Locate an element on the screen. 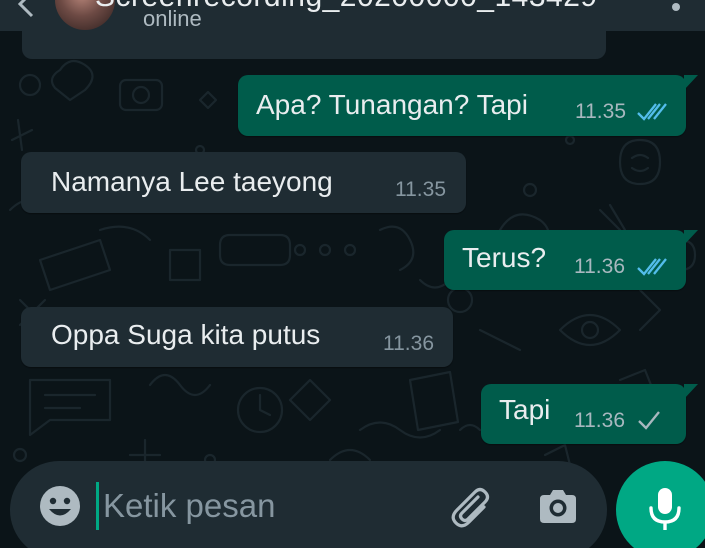 Image resolution: width=705 pixels, height=548 pixels. message-bubble-incoming: Namanya Lee taeyong 11.35 is located at coordinates (243, 182).